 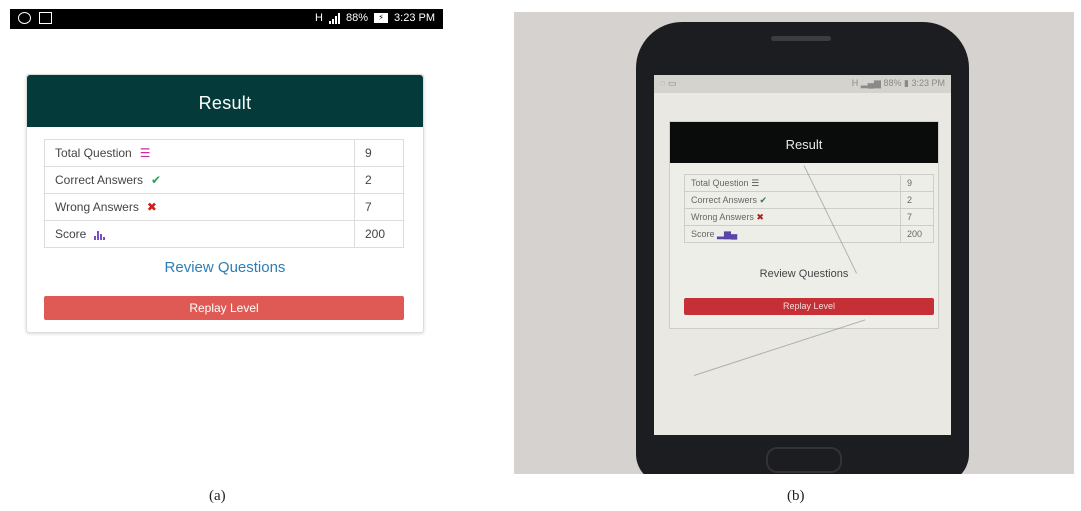 I want to click on review-questions-link: Review Questions, so click(x=225, y=267).